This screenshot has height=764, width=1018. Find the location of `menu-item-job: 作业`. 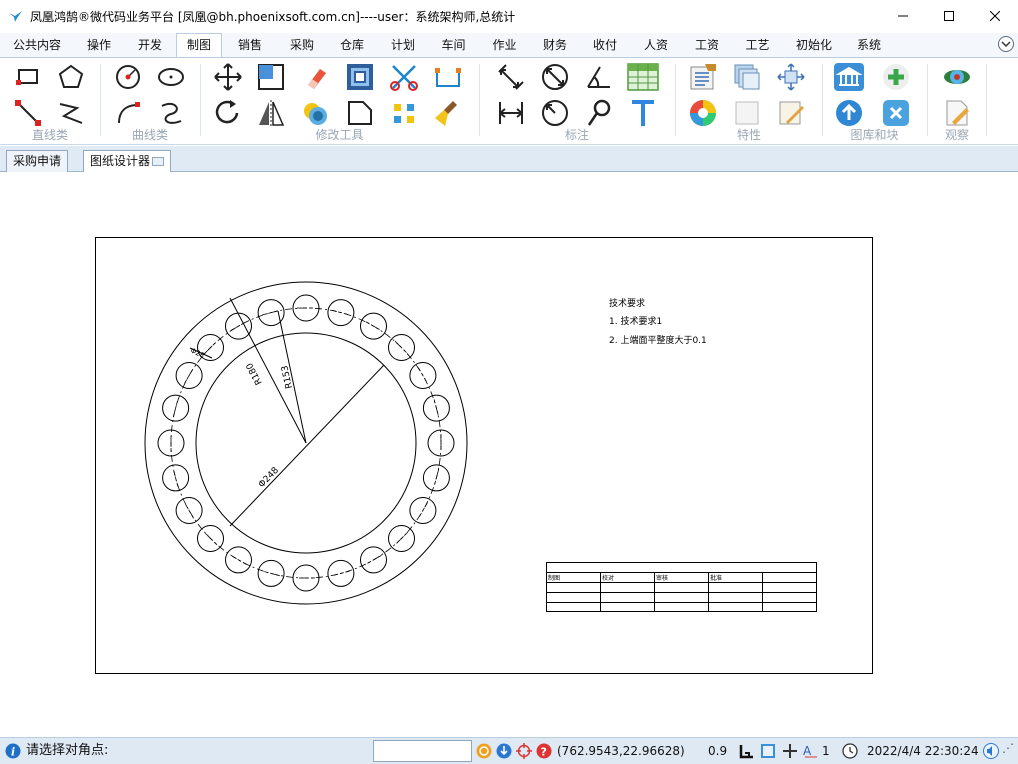

menu-item-job: 作业 is located at coordinates (504, 45).